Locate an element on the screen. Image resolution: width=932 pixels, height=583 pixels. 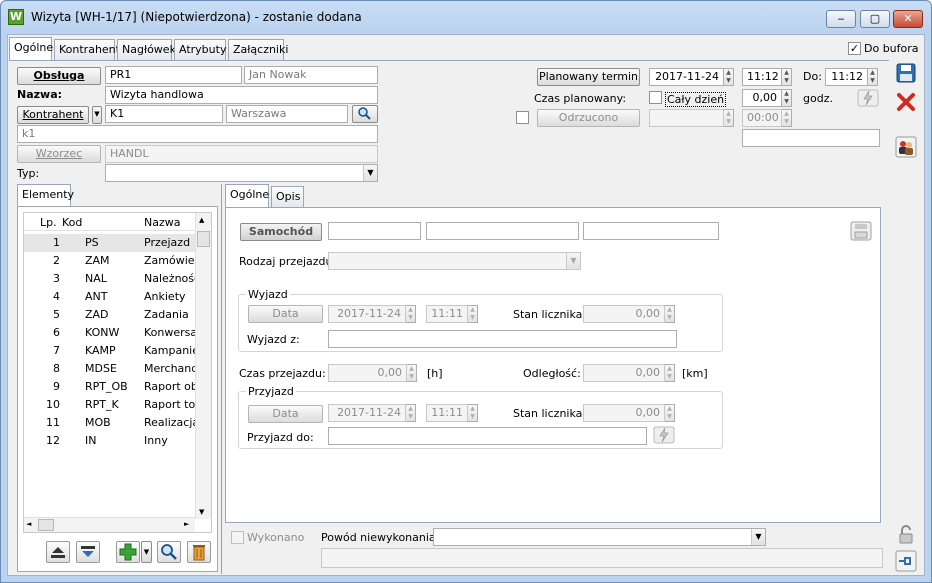
list-item: 6 KONW Konwersacje is located at coordinates (109, 333).